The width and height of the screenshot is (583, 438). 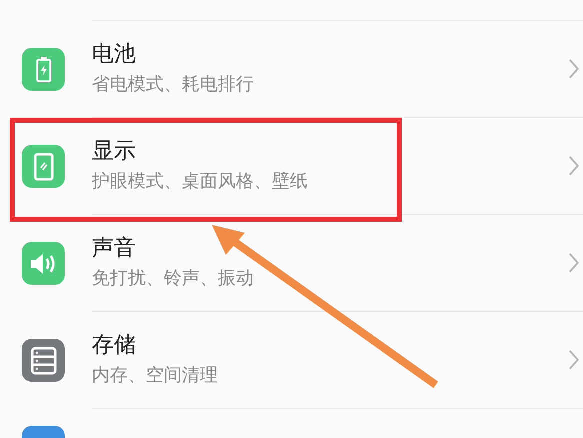 I want to click on item-title: 显示, so click(x=114, y=152).